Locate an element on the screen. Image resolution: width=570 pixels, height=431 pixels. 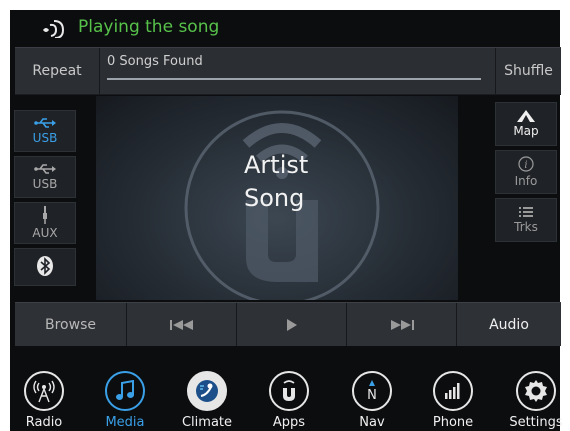
nav-apps: Apps is located at coordinates (289, 401).